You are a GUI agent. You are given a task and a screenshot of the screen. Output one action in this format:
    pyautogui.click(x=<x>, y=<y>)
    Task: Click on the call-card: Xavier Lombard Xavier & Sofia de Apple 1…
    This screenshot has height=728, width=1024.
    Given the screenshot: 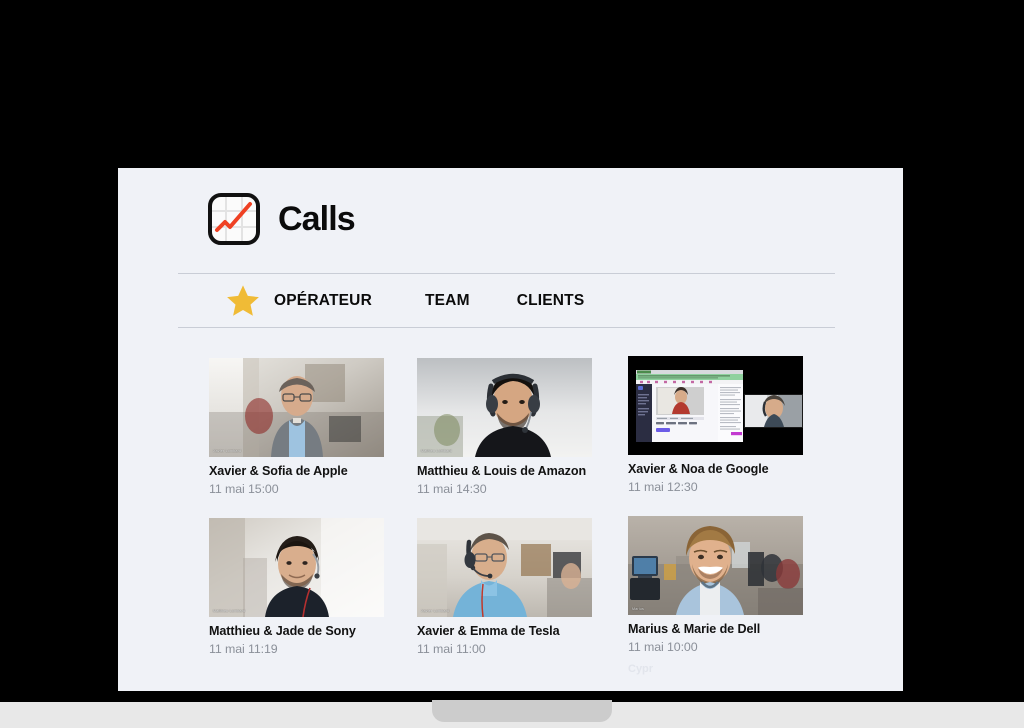 What is the action you would take?
    pyautogui.click(x=296, y=427)
    